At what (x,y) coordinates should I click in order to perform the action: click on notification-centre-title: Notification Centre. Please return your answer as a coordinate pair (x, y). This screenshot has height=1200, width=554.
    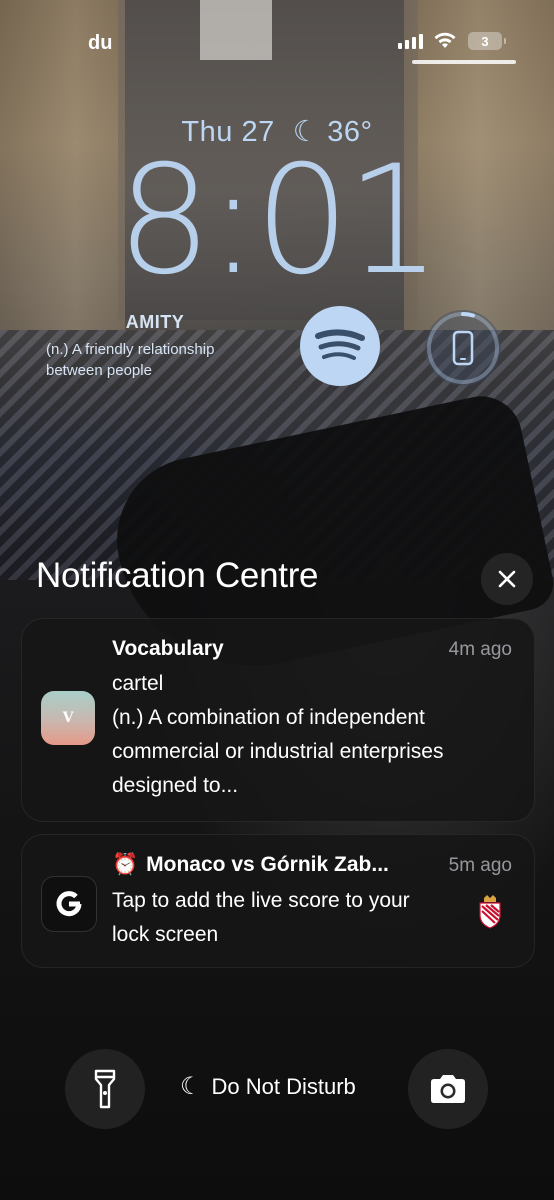
    Looking at the image, I should click on (177, 575).